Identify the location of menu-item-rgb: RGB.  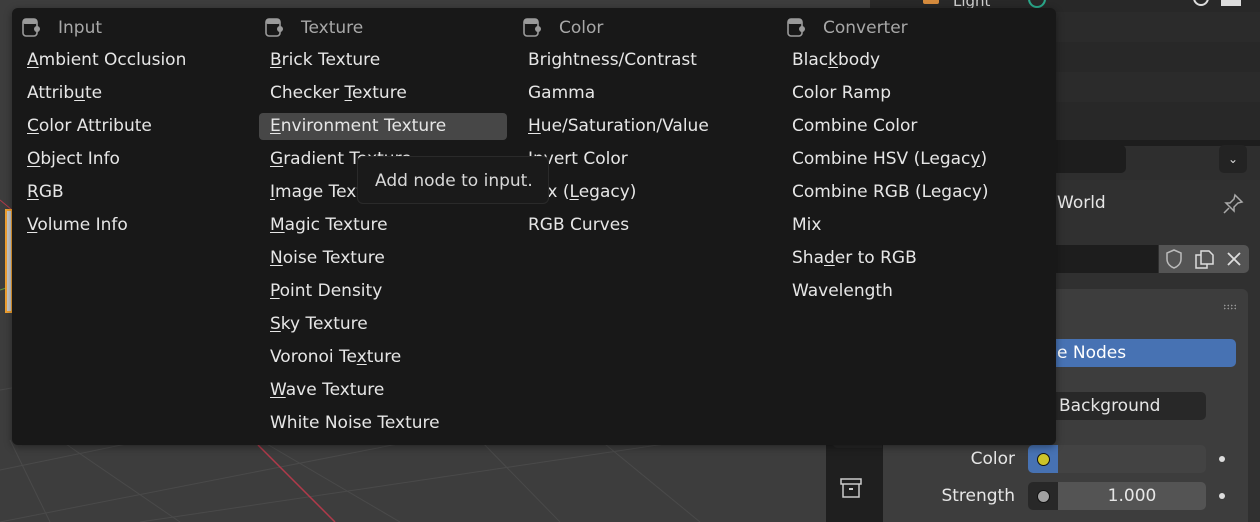
(131, 192).